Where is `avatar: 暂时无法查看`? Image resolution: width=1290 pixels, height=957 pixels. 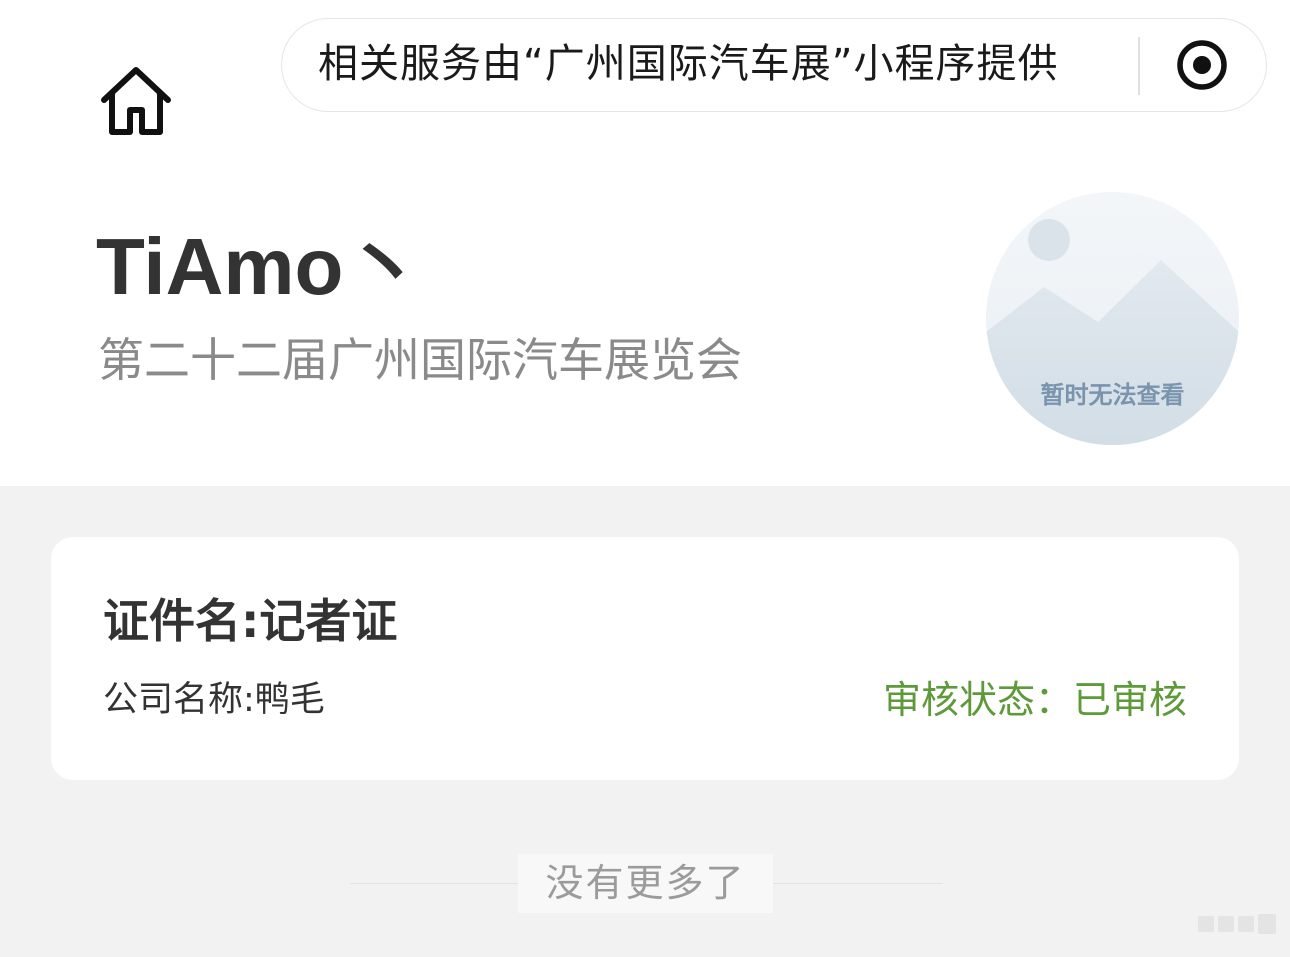
avatar: 暂时无法查看 is located at coordinates (1112, 318).